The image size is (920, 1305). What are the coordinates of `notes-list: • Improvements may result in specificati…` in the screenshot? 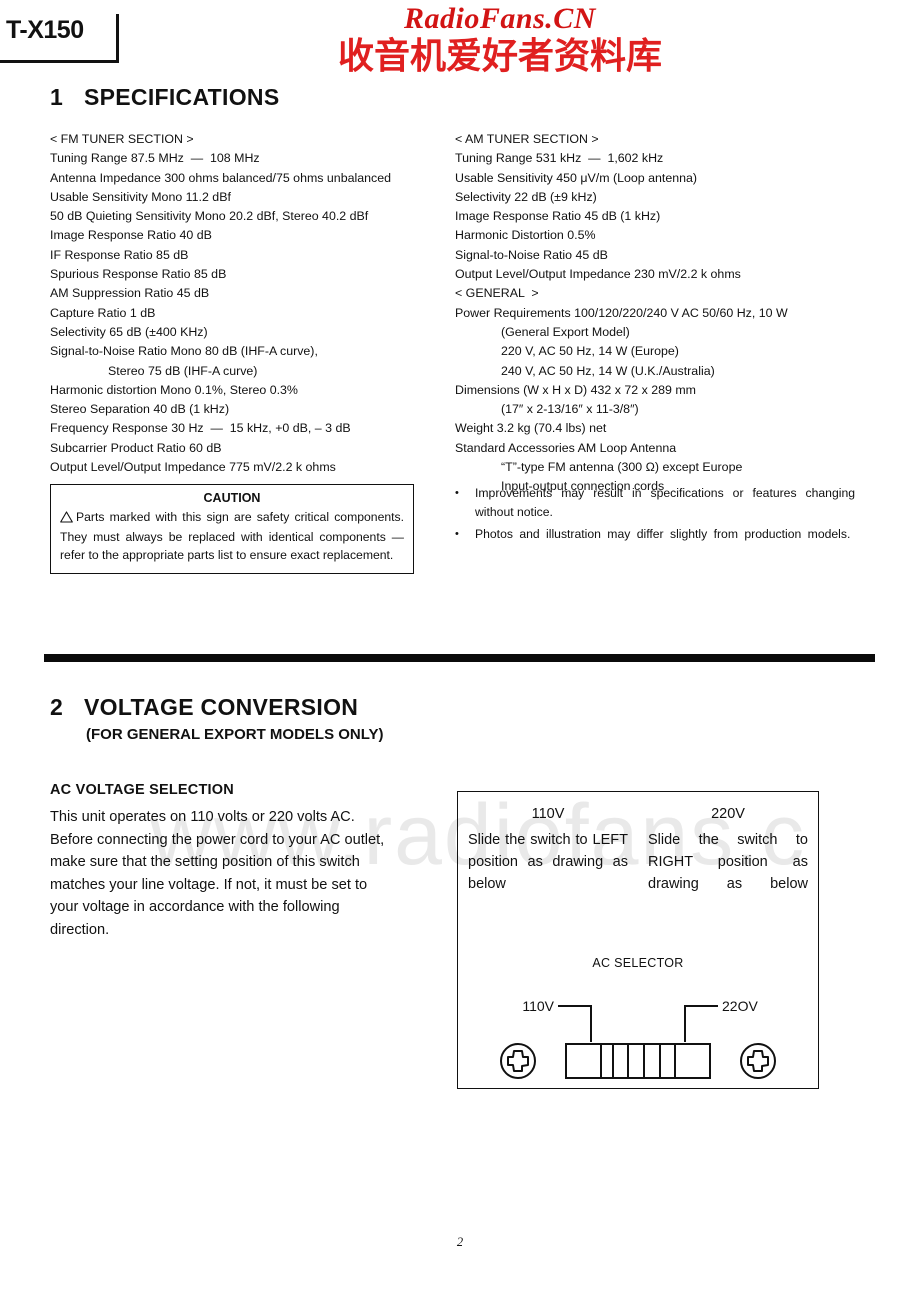 It's located at (655, 516).